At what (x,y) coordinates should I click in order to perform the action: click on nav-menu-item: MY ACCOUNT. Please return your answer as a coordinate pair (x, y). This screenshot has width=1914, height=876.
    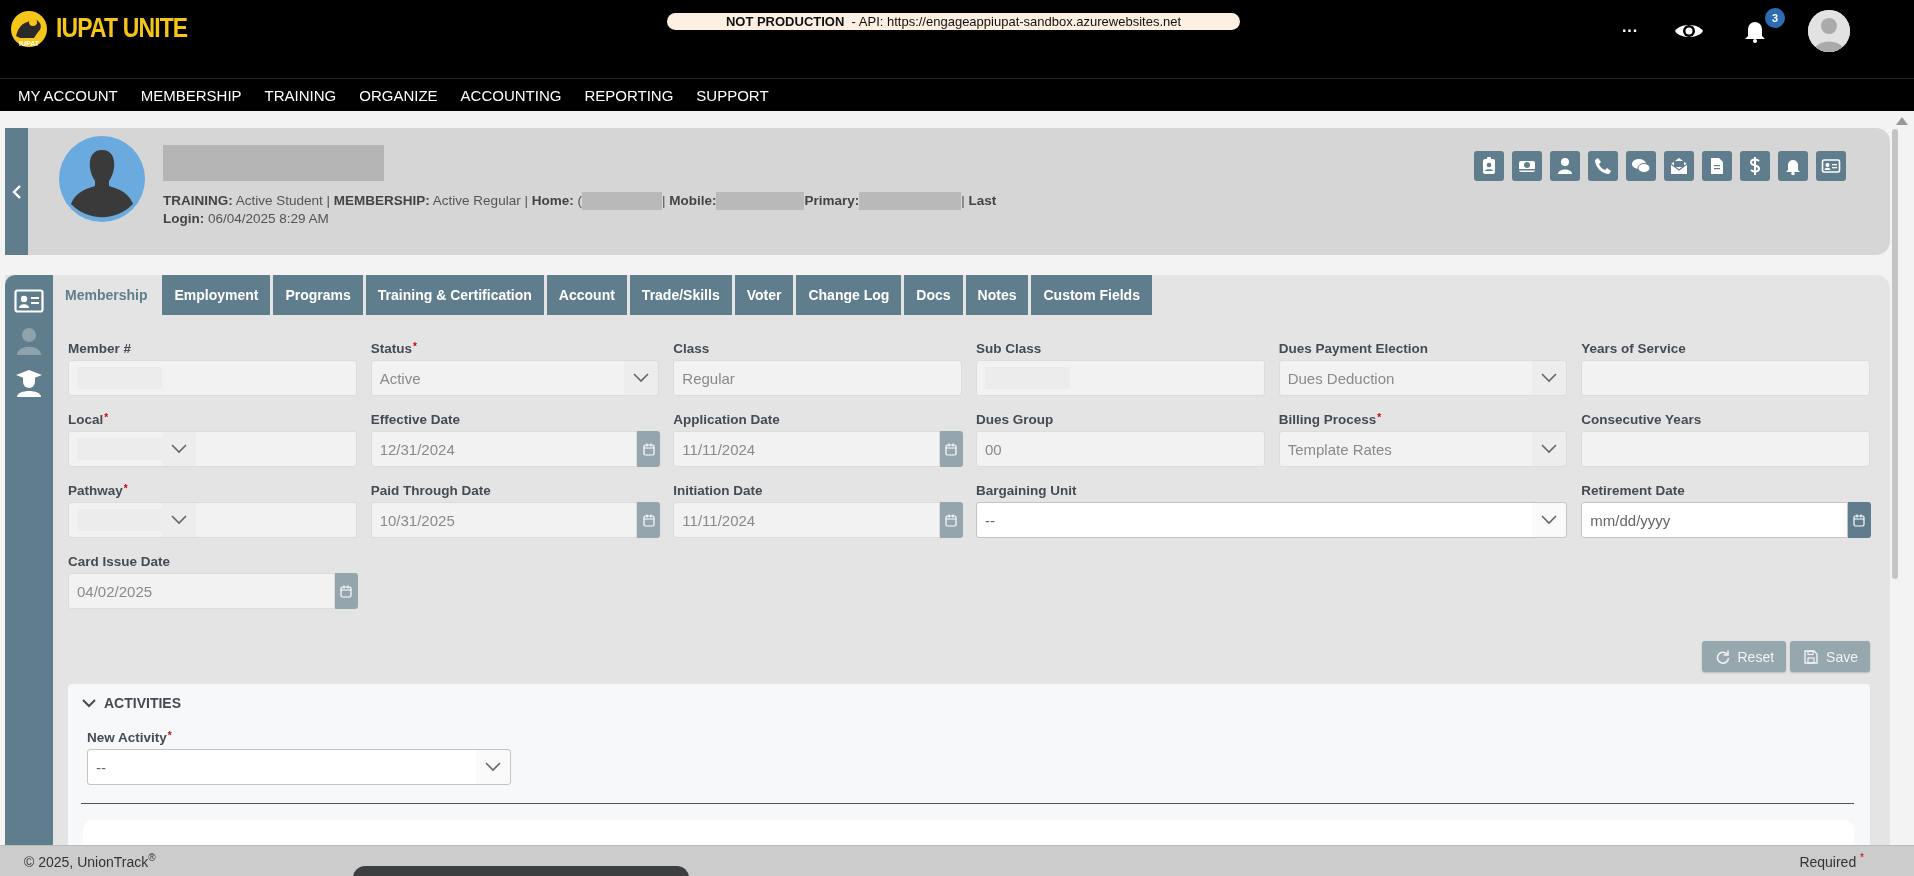
    Looking at the image, I should click on (68, 95).